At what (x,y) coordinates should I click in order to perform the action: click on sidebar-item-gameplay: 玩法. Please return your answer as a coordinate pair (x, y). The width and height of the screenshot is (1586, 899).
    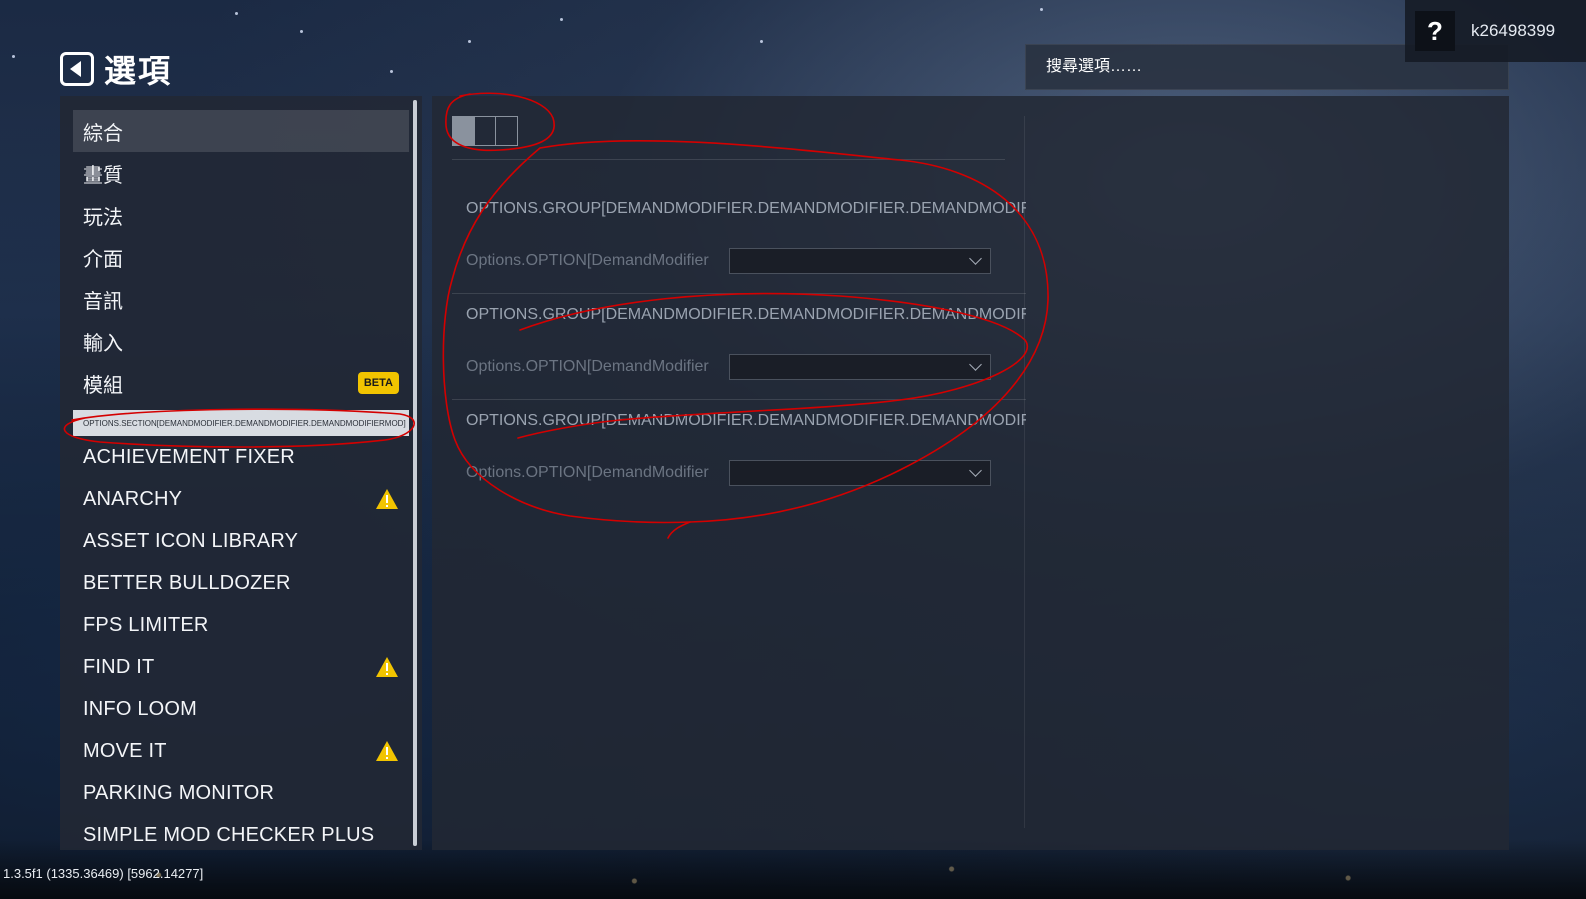
    Looking at the image, I should click on (241, 215).